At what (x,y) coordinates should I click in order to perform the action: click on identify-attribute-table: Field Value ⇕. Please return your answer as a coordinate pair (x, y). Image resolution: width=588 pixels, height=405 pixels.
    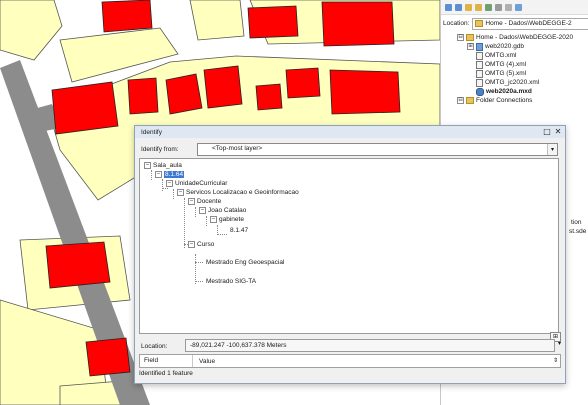
    Looking at the image, I should click on (350, 361).